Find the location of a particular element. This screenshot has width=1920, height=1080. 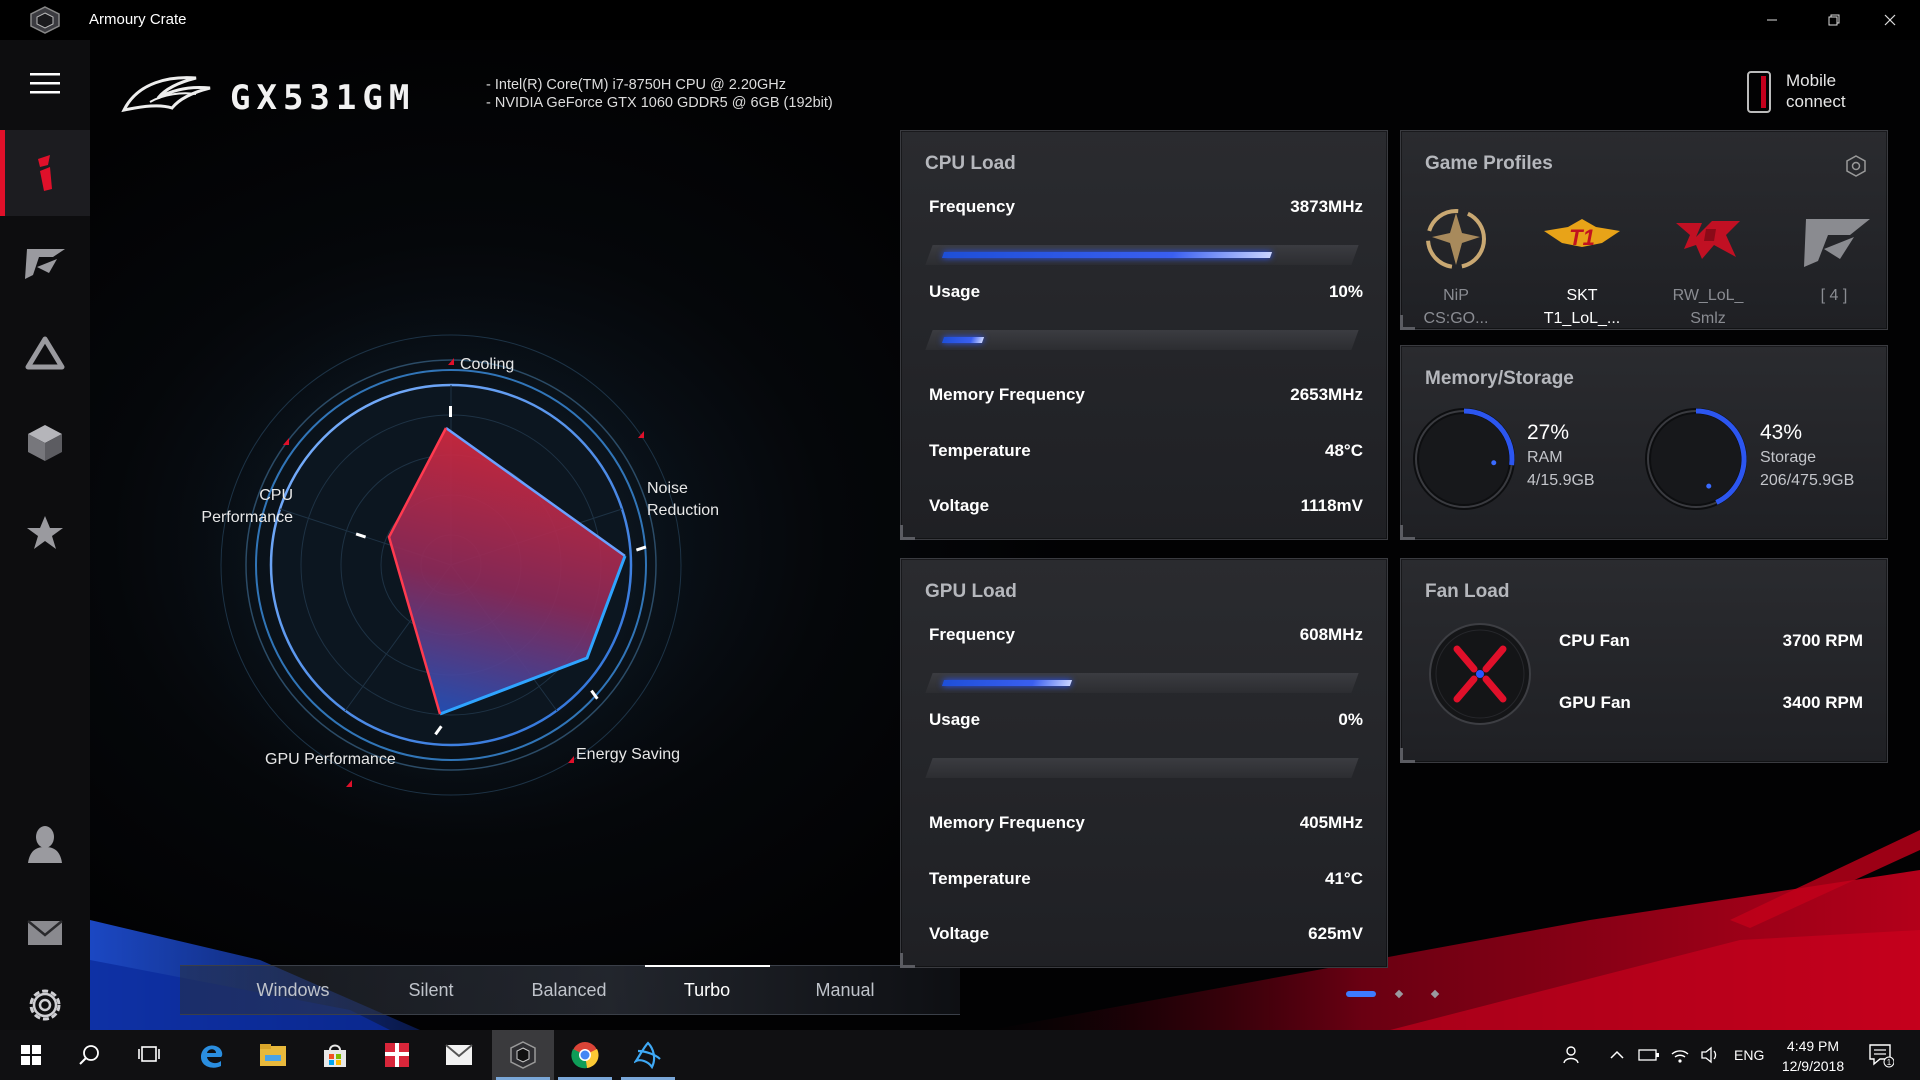

restore-button is located at coordinates (1834, 20).